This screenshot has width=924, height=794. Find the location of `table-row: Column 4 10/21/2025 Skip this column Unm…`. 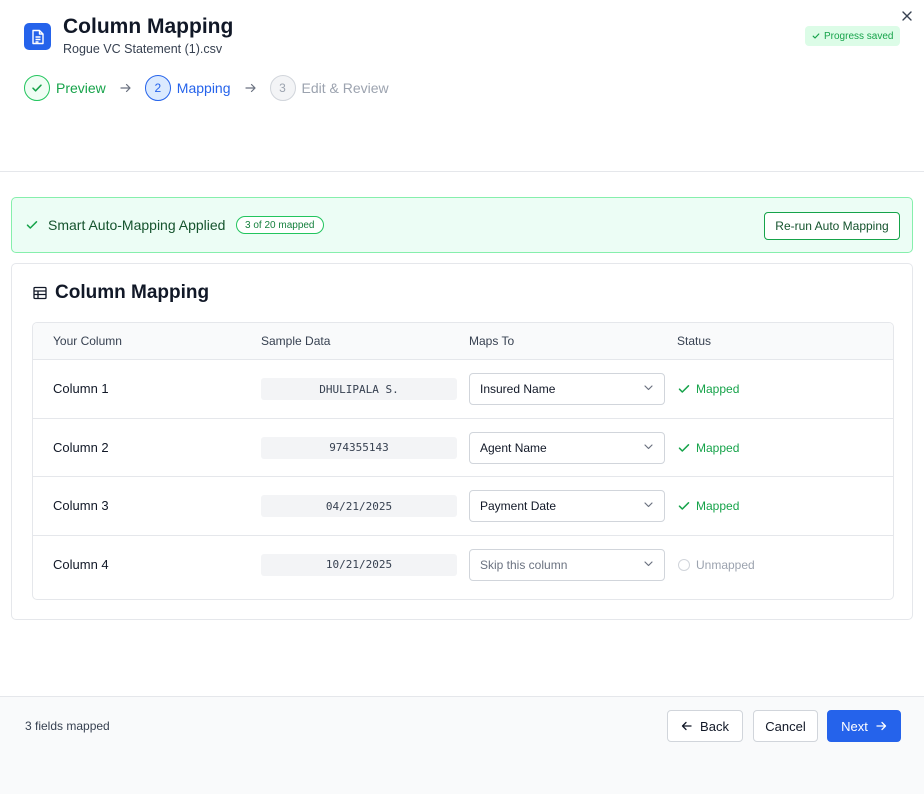

table-row: Column 4 10/21/2025 Skip this column Unm… is located at coordinates (463, 565).